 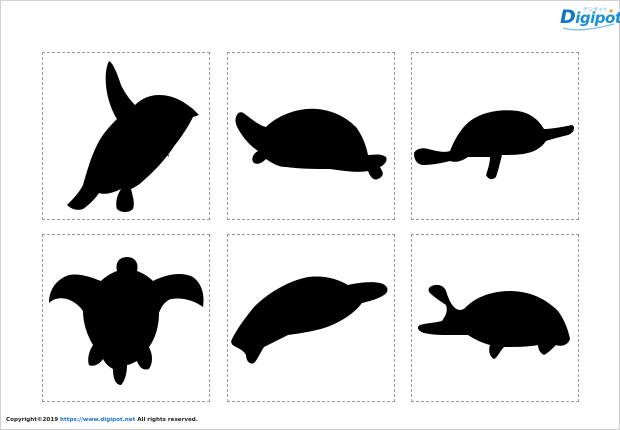 I want to click on sea-turtle-swimming-silhouette, so click(x=309, y=320).